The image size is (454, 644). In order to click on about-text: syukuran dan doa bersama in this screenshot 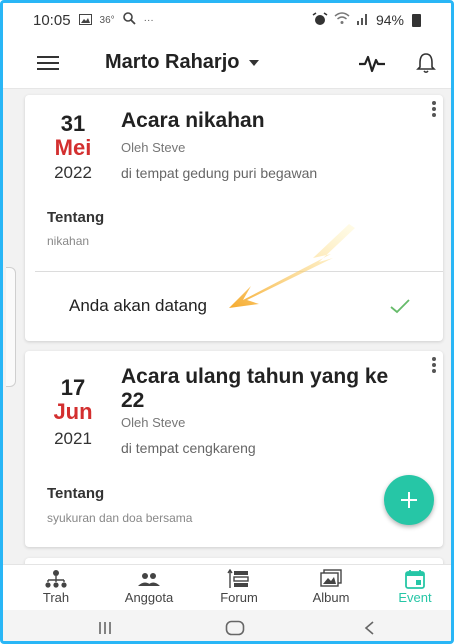, I will do `click(120, 518)`.